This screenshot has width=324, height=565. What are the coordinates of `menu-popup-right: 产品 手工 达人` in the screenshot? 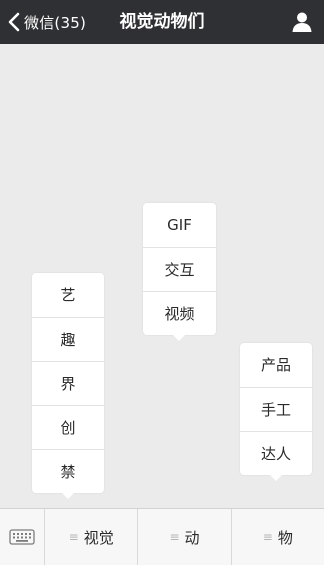 It's located at (276, 412).